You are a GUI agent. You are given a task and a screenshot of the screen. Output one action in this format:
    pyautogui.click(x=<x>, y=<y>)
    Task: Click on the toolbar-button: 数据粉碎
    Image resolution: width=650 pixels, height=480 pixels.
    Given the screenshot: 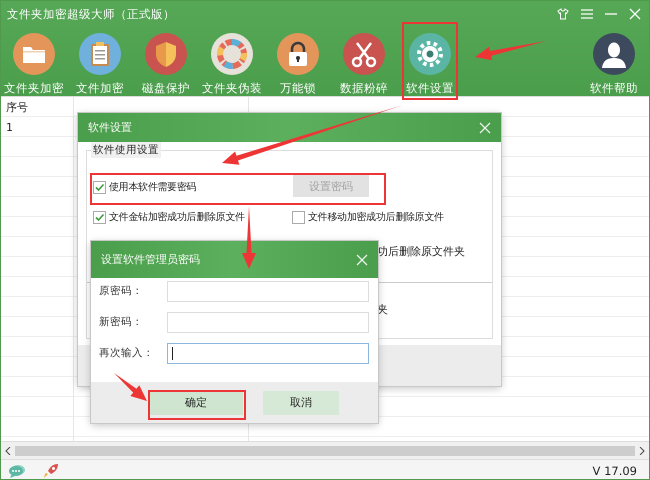 What is the action you would take?
    pyautogui.click(x=364, y=88)
    